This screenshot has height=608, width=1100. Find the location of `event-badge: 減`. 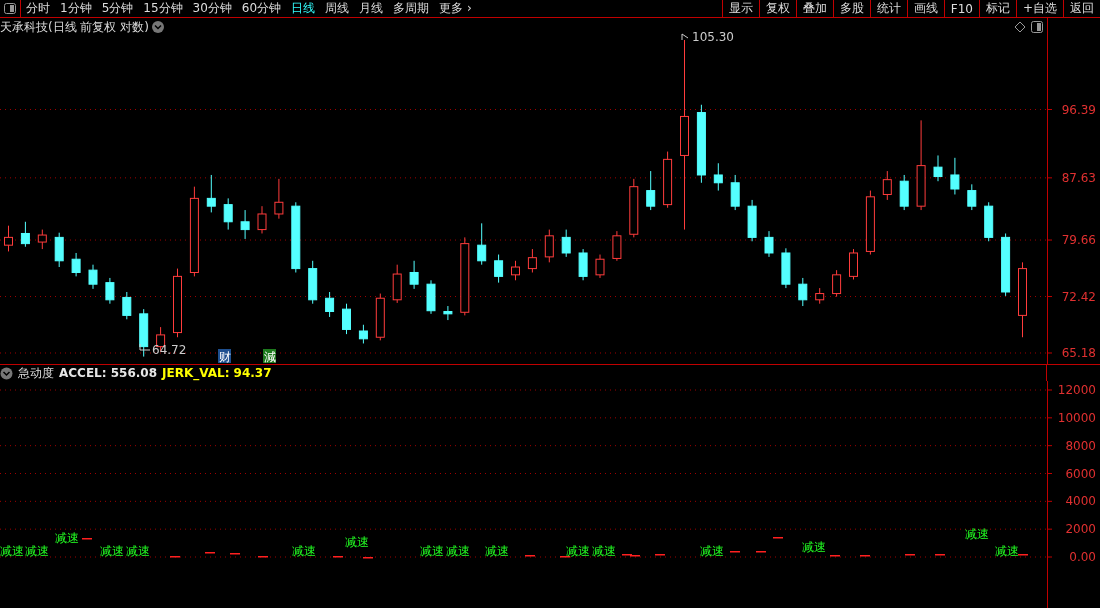

event-badge: 減 is located at coordinates (269, 356).